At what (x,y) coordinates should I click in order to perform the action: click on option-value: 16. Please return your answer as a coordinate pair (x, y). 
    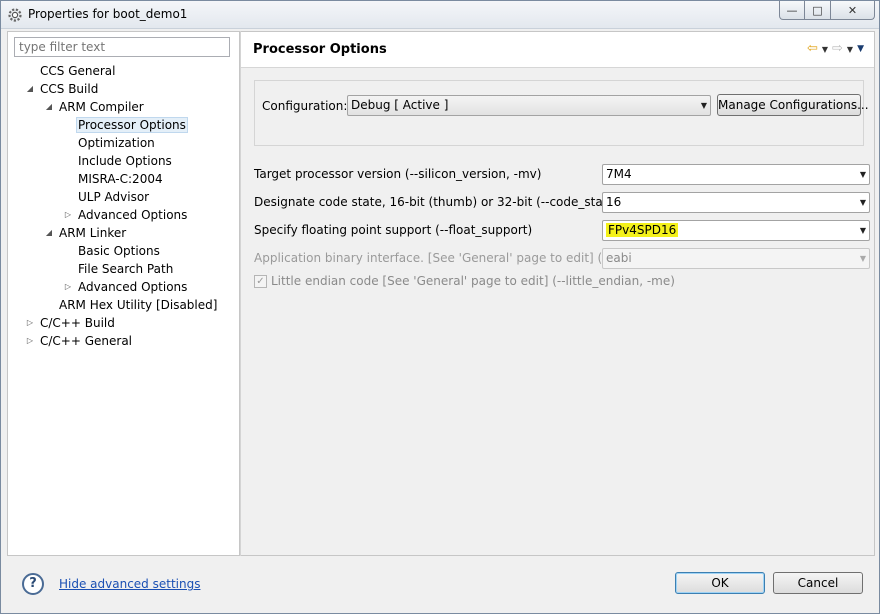
    Looking at the image, I should click on (614, 202).